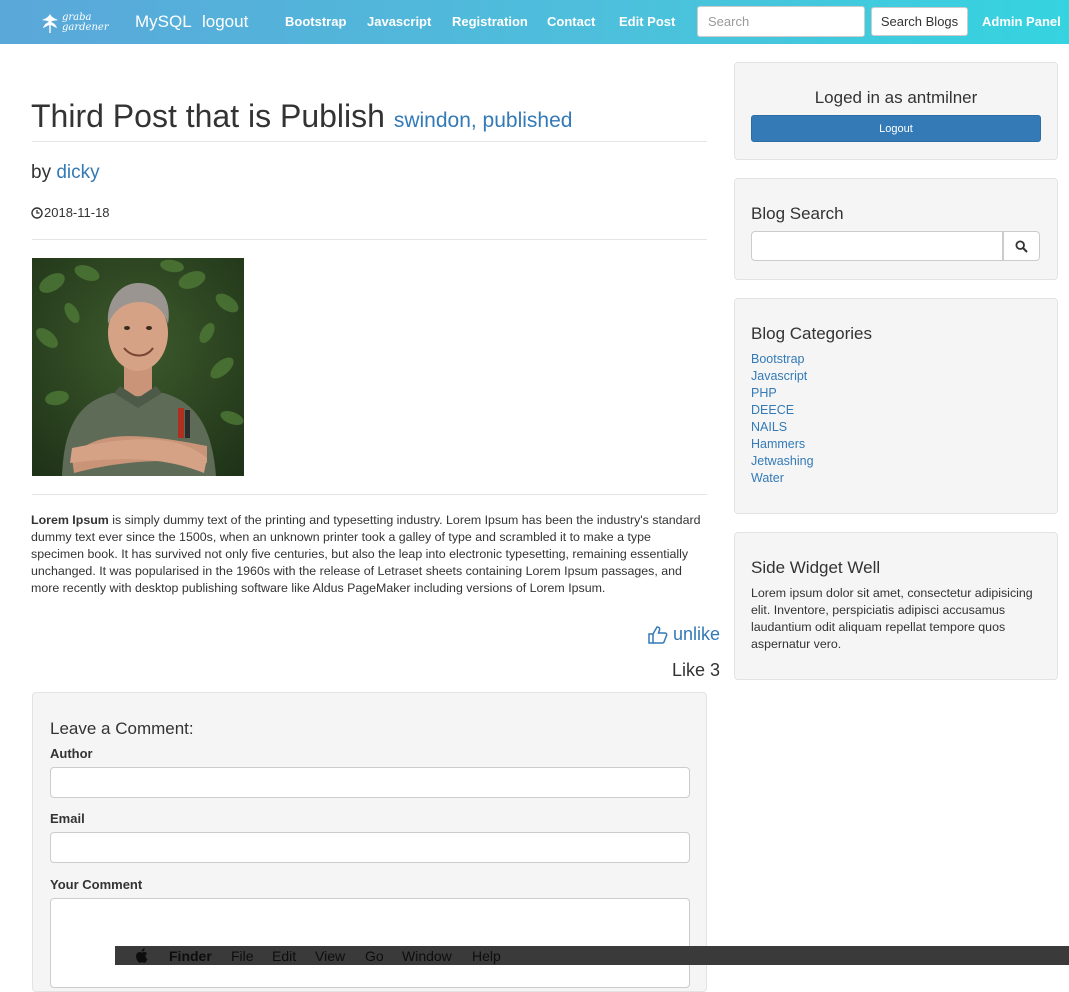 This screenshot has height=992, width=1069. Describe the element at coordinates (225, 22) in the screenshot. I see `nav-logout-link: logout` at that location.